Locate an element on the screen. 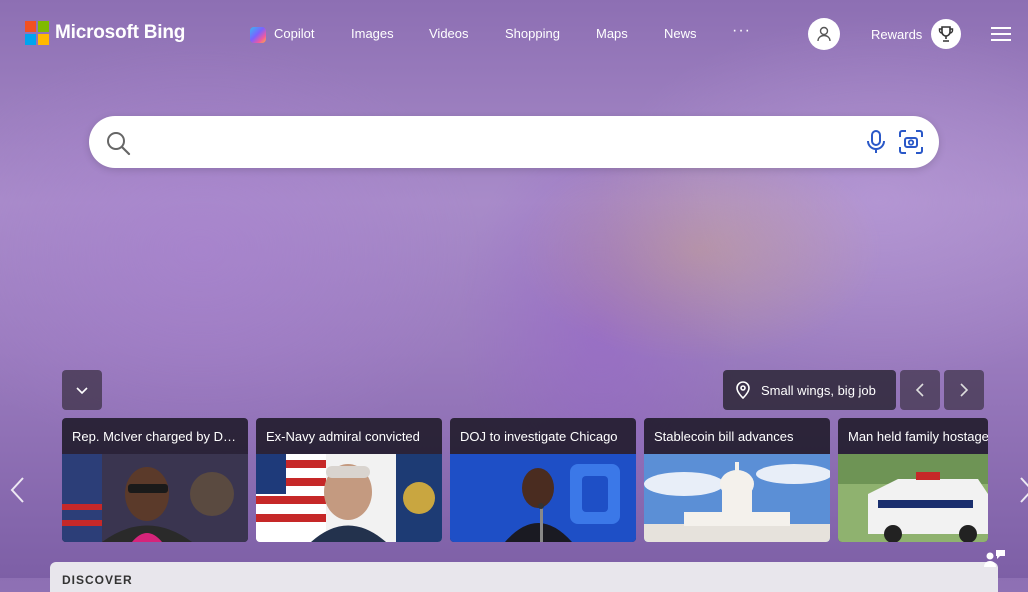  search-icon is located at coordinates (119, 144).